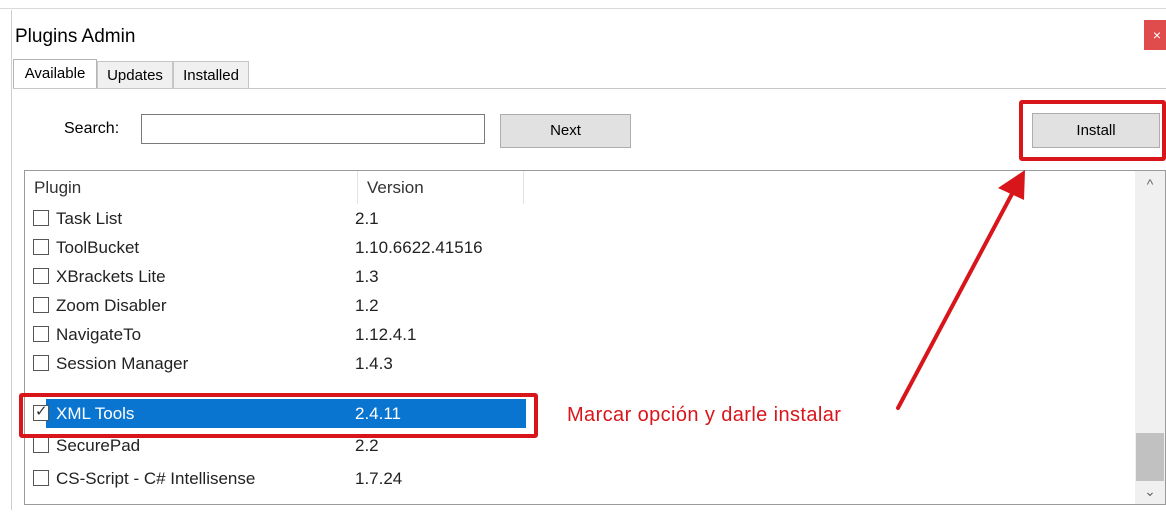 The width and height of the screenshot is (1166, 519). Describe the element at coordinates (92, 128) in the screenshot. I see `search-label: Search:` at that location.